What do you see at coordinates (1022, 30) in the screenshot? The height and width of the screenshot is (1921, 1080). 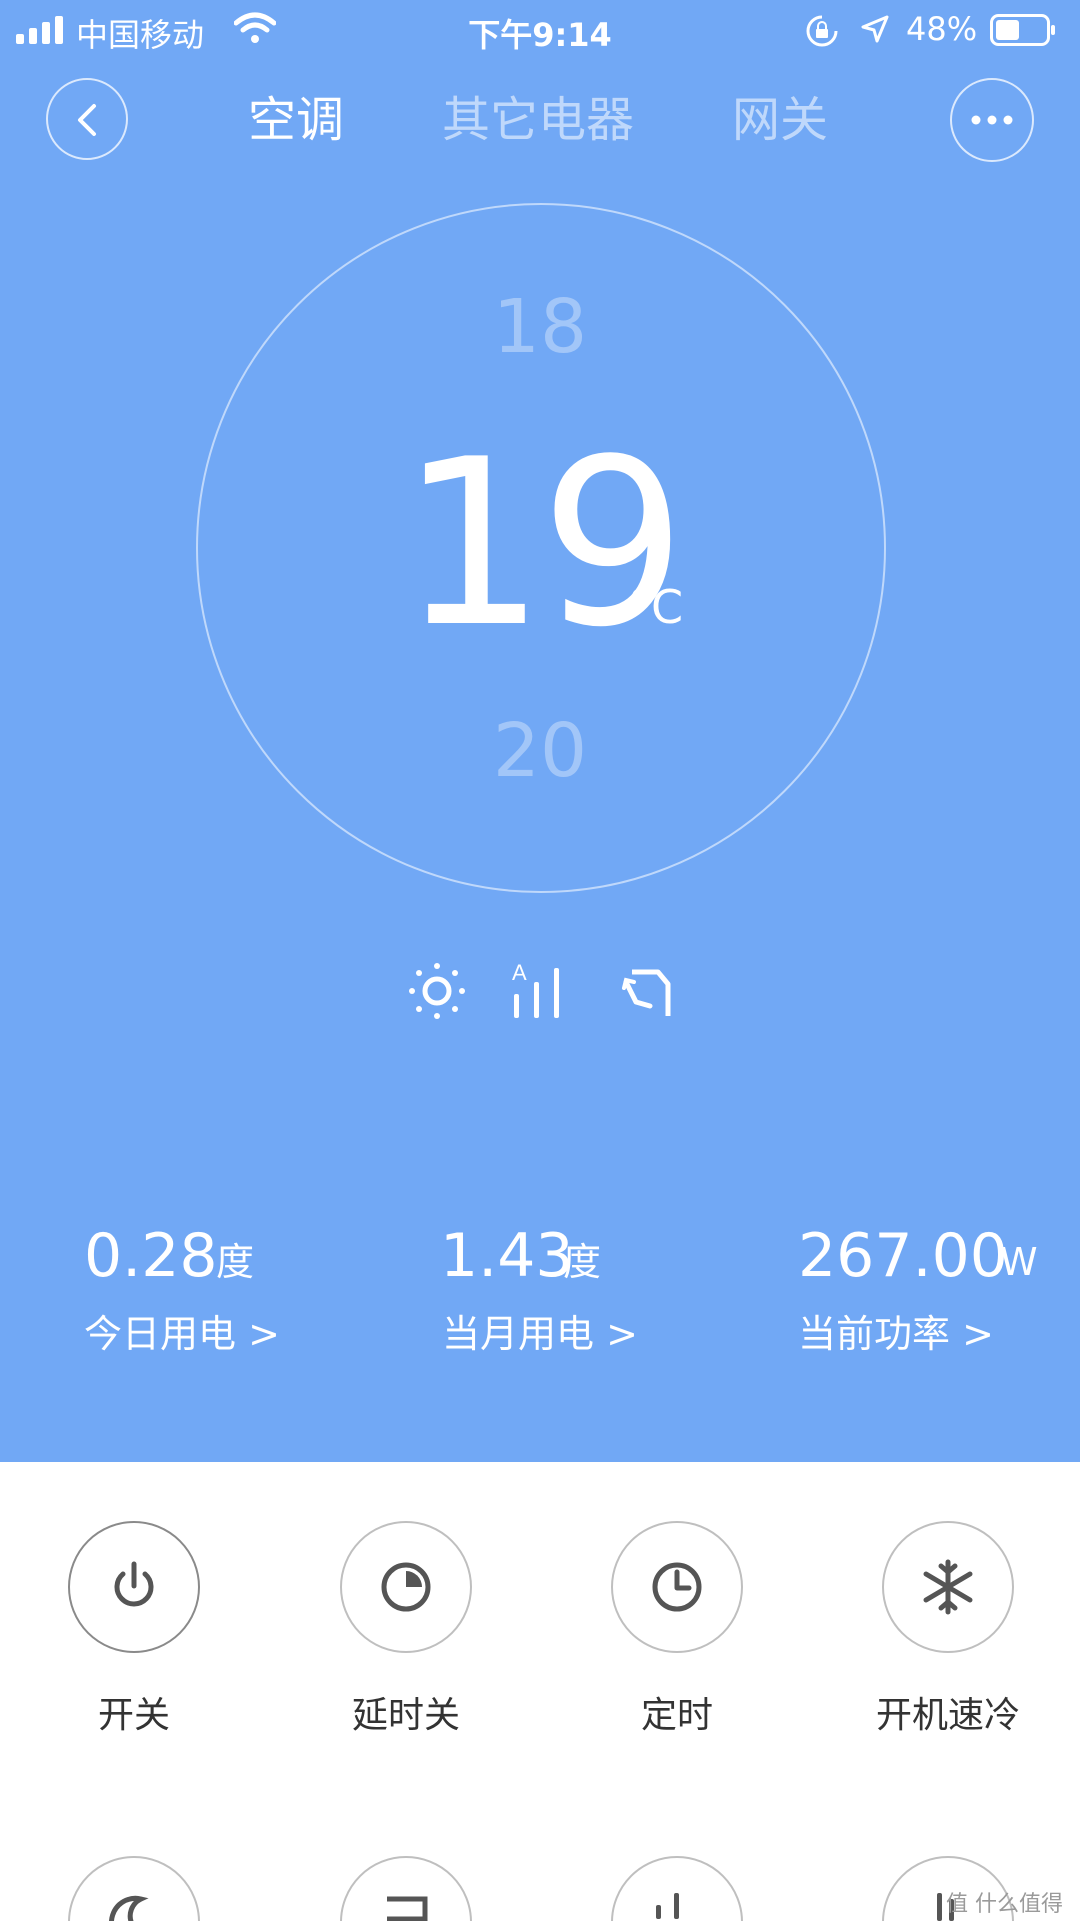 I see `battery-icon` at bounding box center [1022, 30].